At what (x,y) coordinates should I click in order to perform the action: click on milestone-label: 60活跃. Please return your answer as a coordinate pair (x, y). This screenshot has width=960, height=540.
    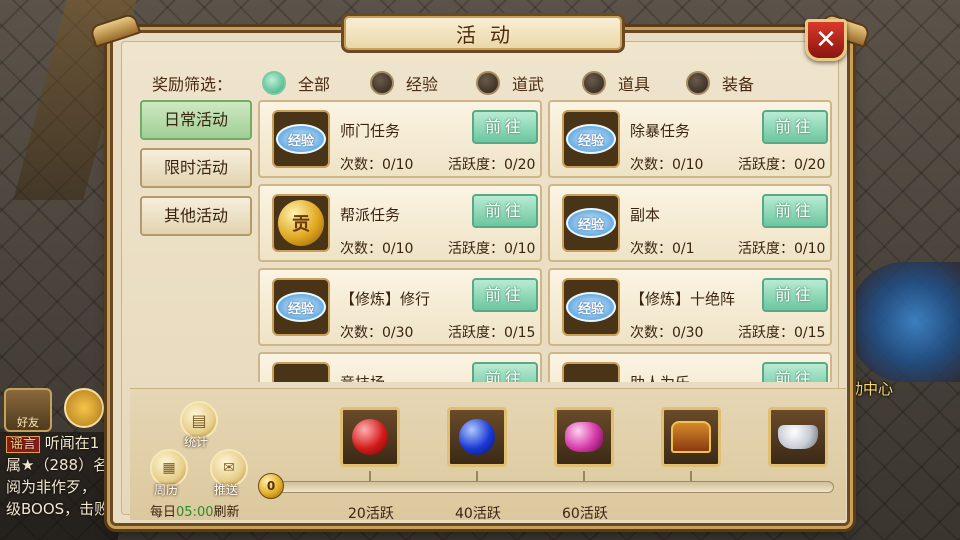
    Looking at the image, I should click on (585, 514).